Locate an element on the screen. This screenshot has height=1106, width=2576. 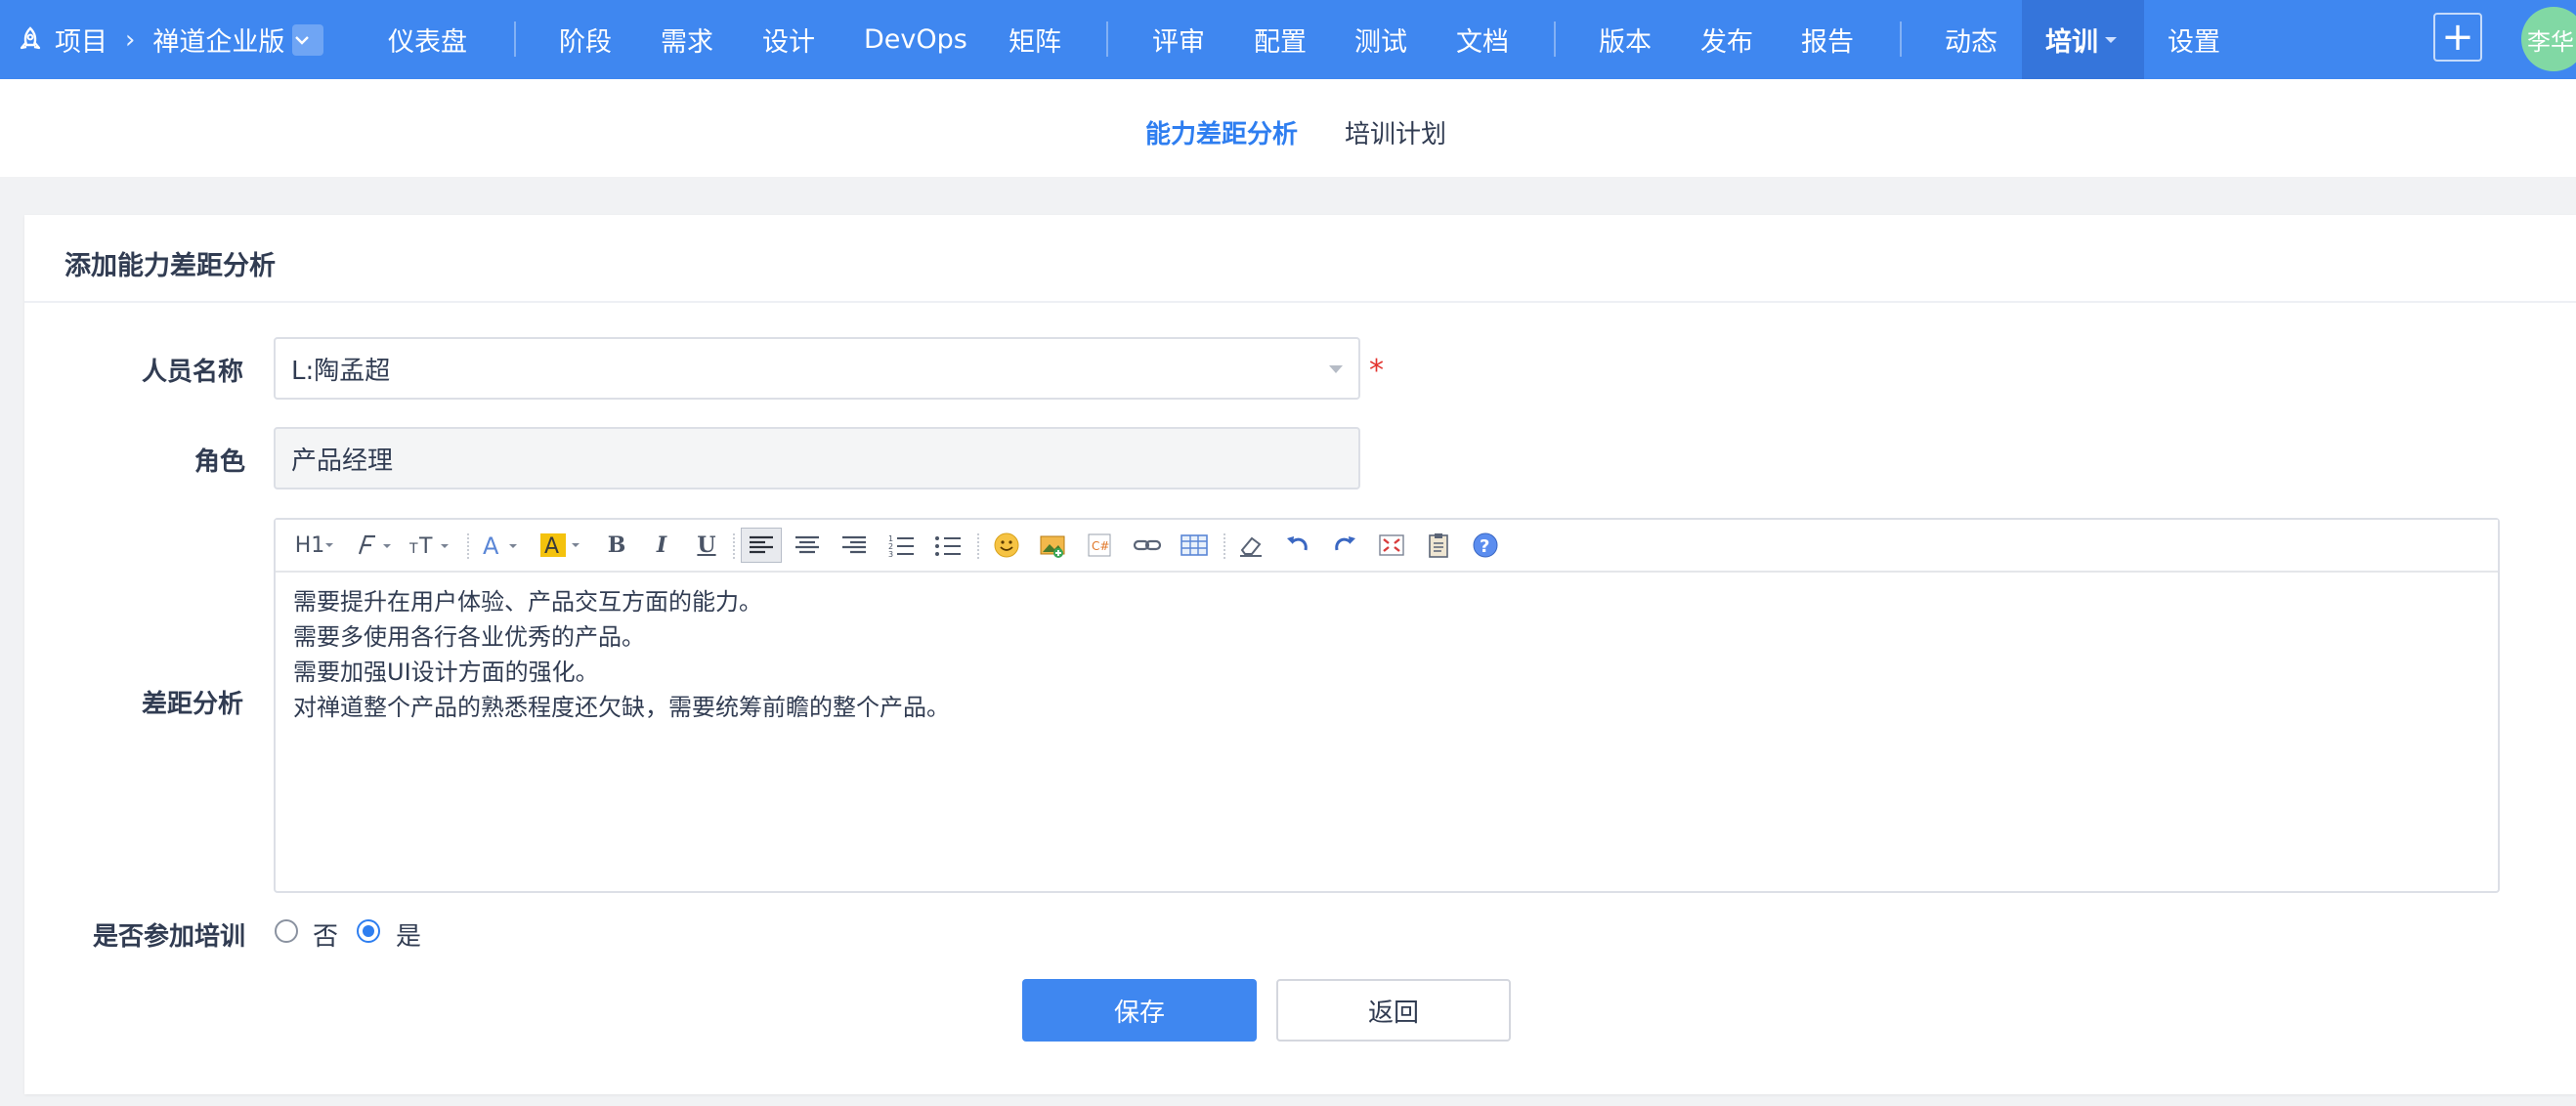
nav-label: 动态 is located at coordinates (1971, 42).